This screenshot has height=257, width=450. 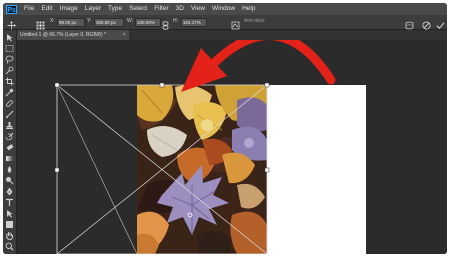 I want to click on gradient-tool-icon, so click(x=9, y=158).